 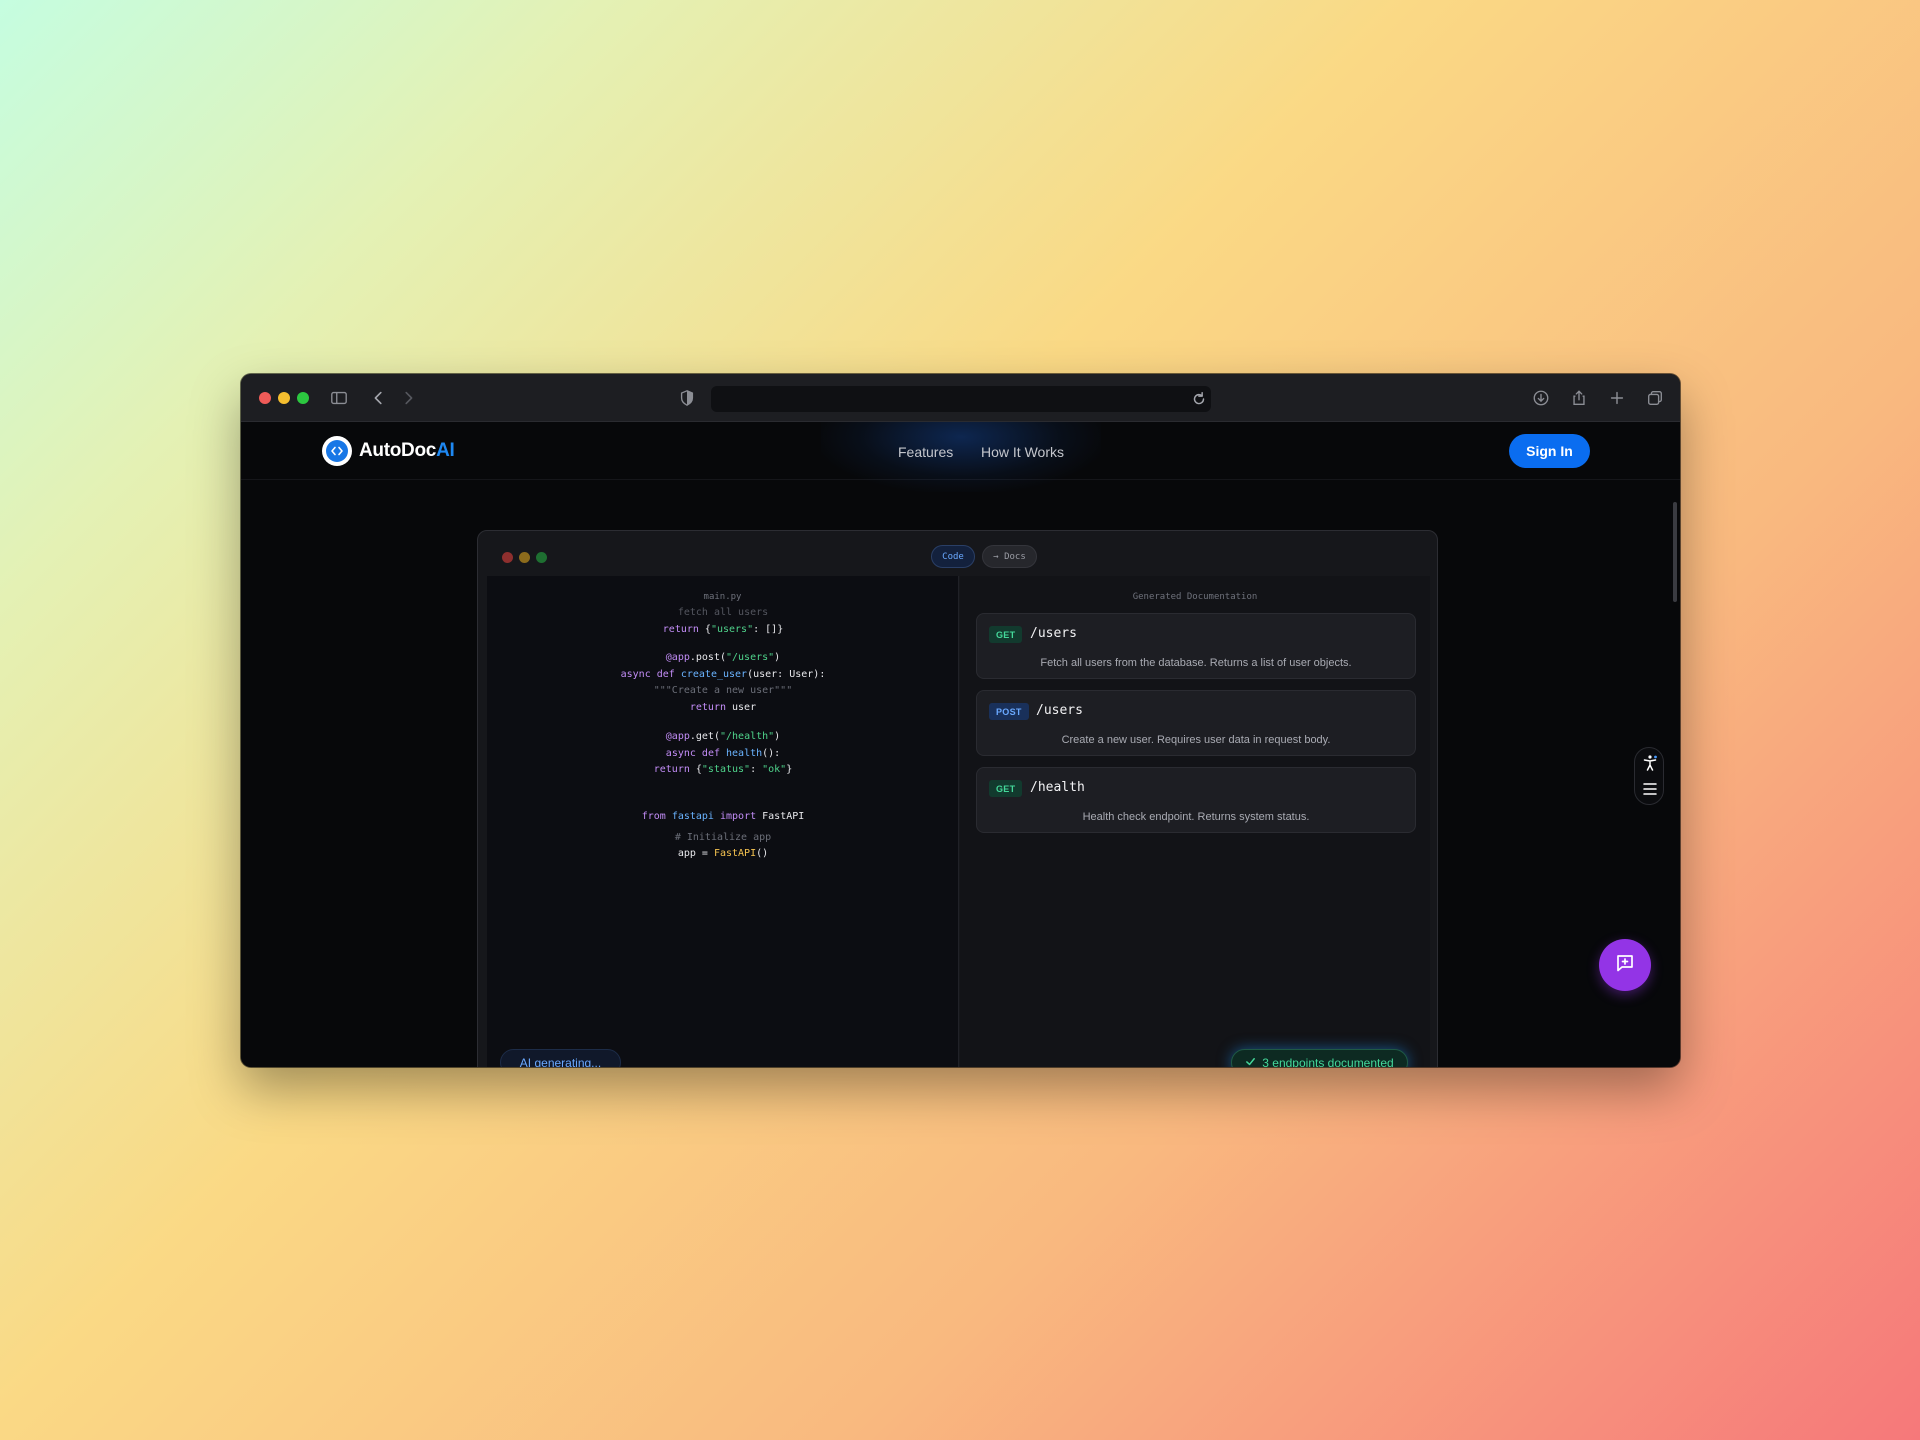 I want to click on logo-wordmark-main: AutoDoc, so click(x=398, y=450).